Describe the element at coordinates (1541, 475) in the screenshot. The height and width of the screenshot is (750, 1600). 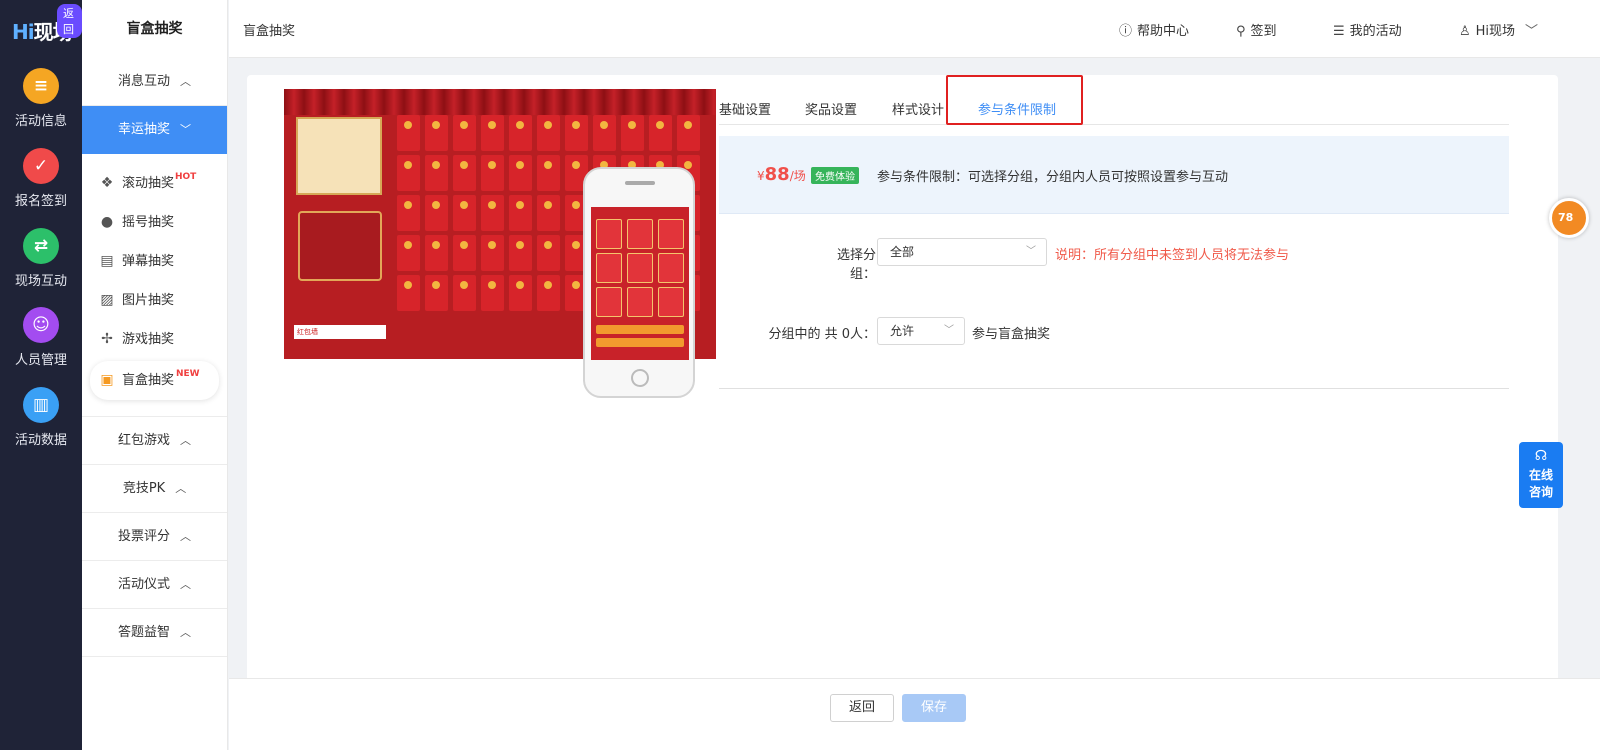
I see `online-consult-button: ☊ 在线 咨询` at that location.